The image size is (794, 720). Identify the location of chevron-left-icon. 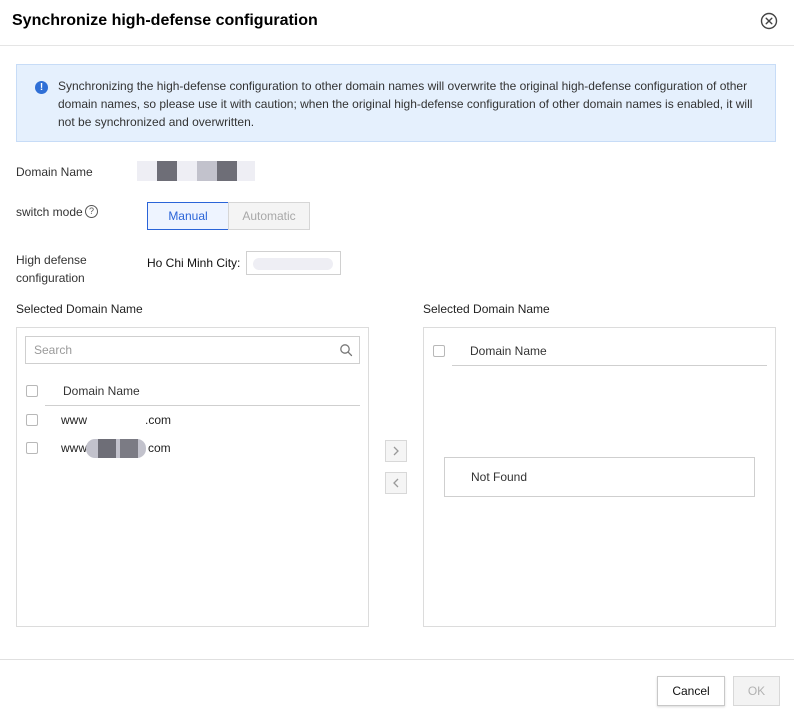
(396, 483).